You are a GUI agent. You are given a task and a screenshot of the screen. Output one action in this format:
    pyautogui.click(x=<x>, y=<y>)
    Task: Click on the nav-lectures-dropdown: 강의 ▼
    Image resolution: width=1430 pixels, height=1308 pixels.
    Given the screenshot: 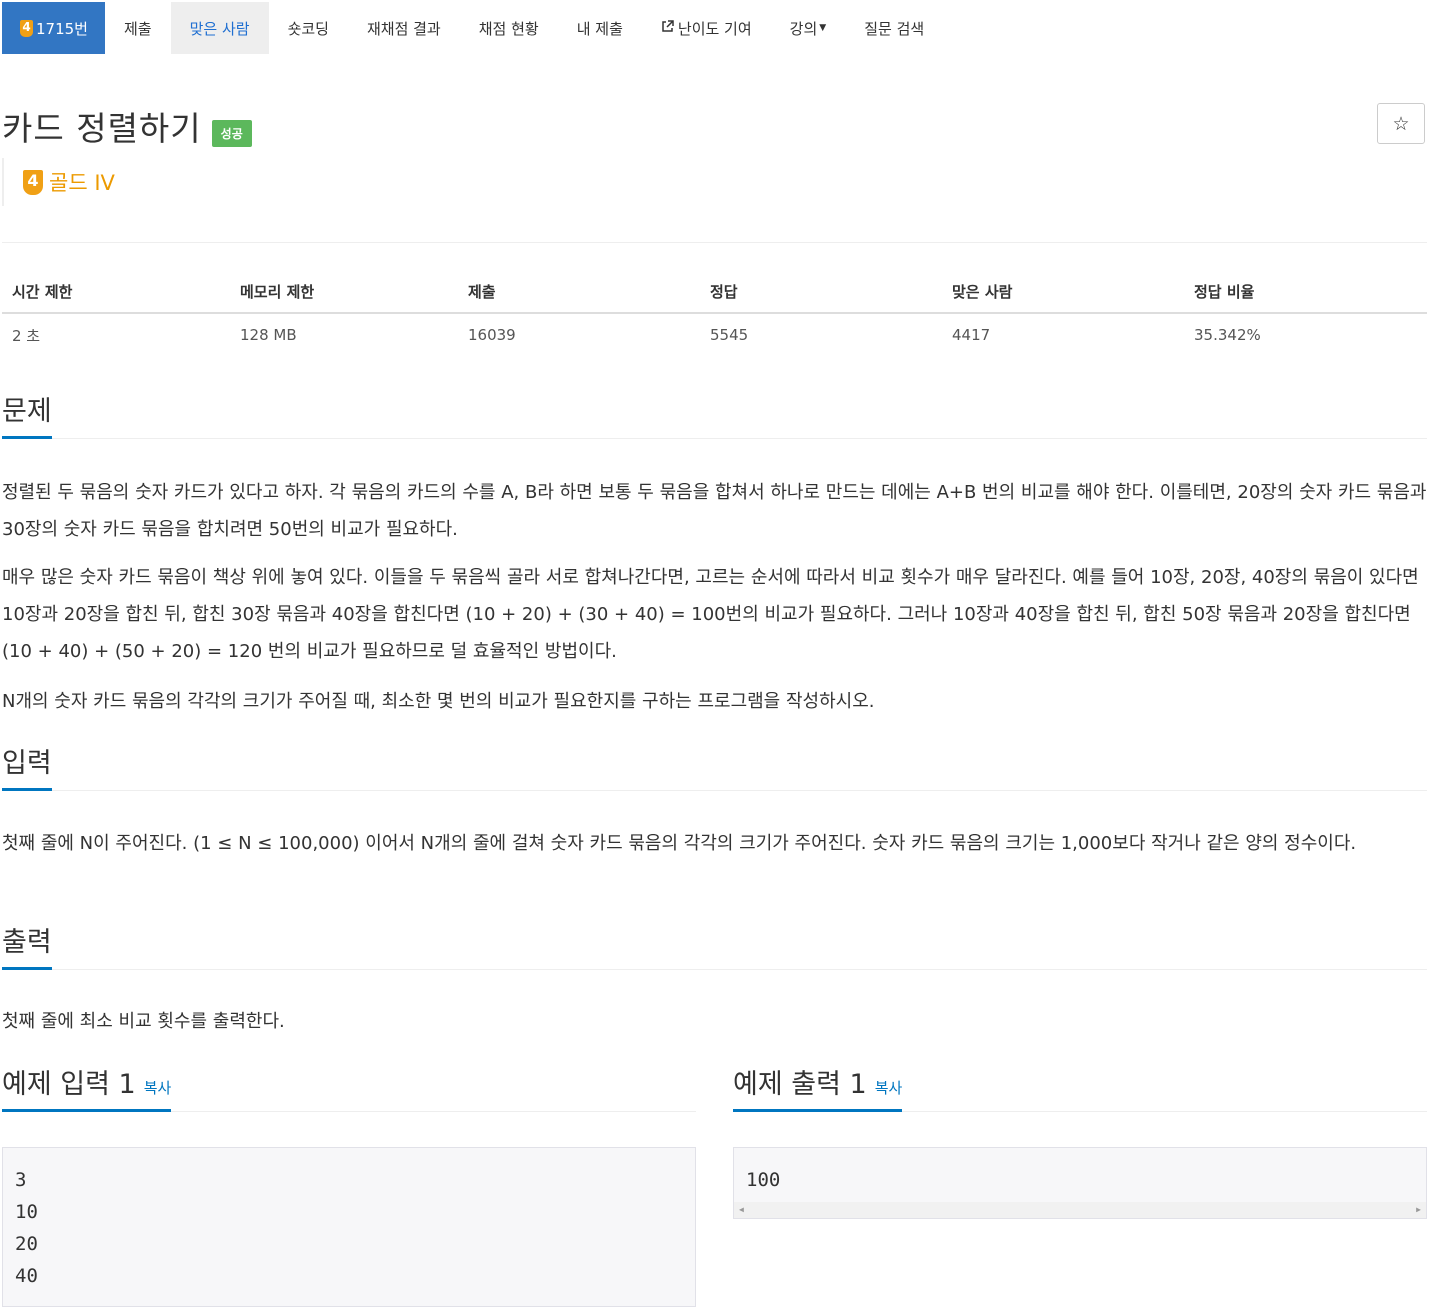 What is the action you would take?
    pyautogui.click(x=808, y=28)
    